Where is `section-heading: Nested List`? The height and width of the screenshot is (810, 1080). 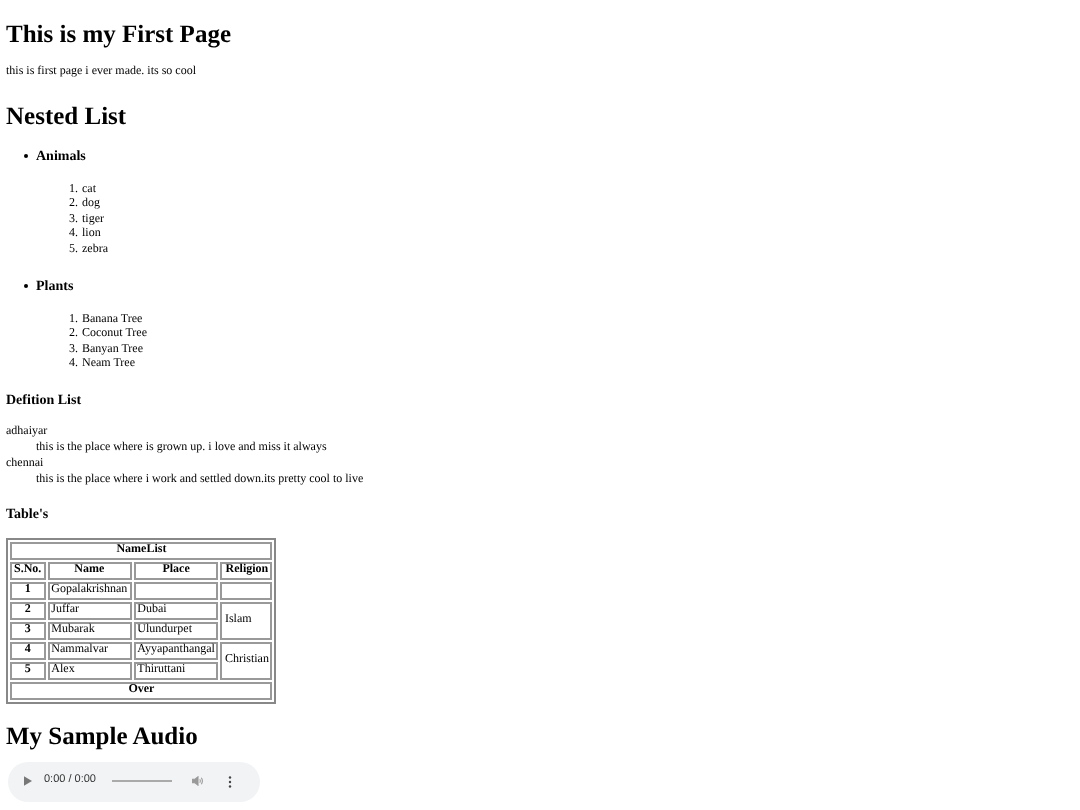
section-heading: Nested List is located at coordinates (67, 115).